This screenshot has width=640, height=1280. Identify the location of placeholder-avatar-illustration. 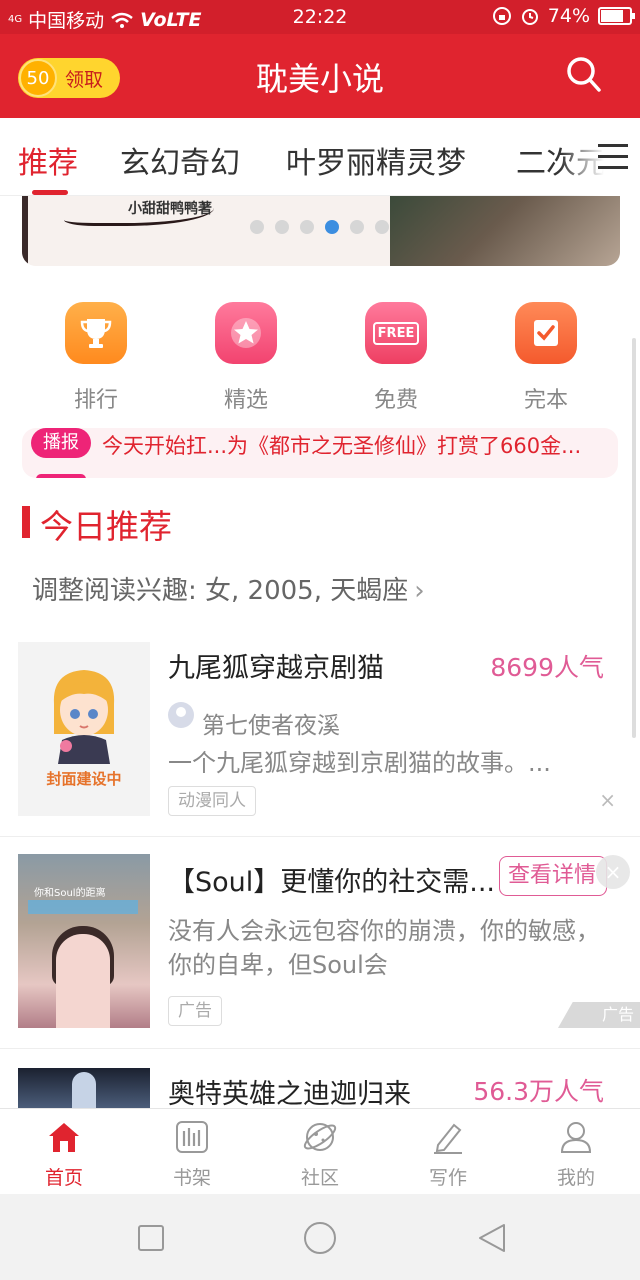
(84, 717).